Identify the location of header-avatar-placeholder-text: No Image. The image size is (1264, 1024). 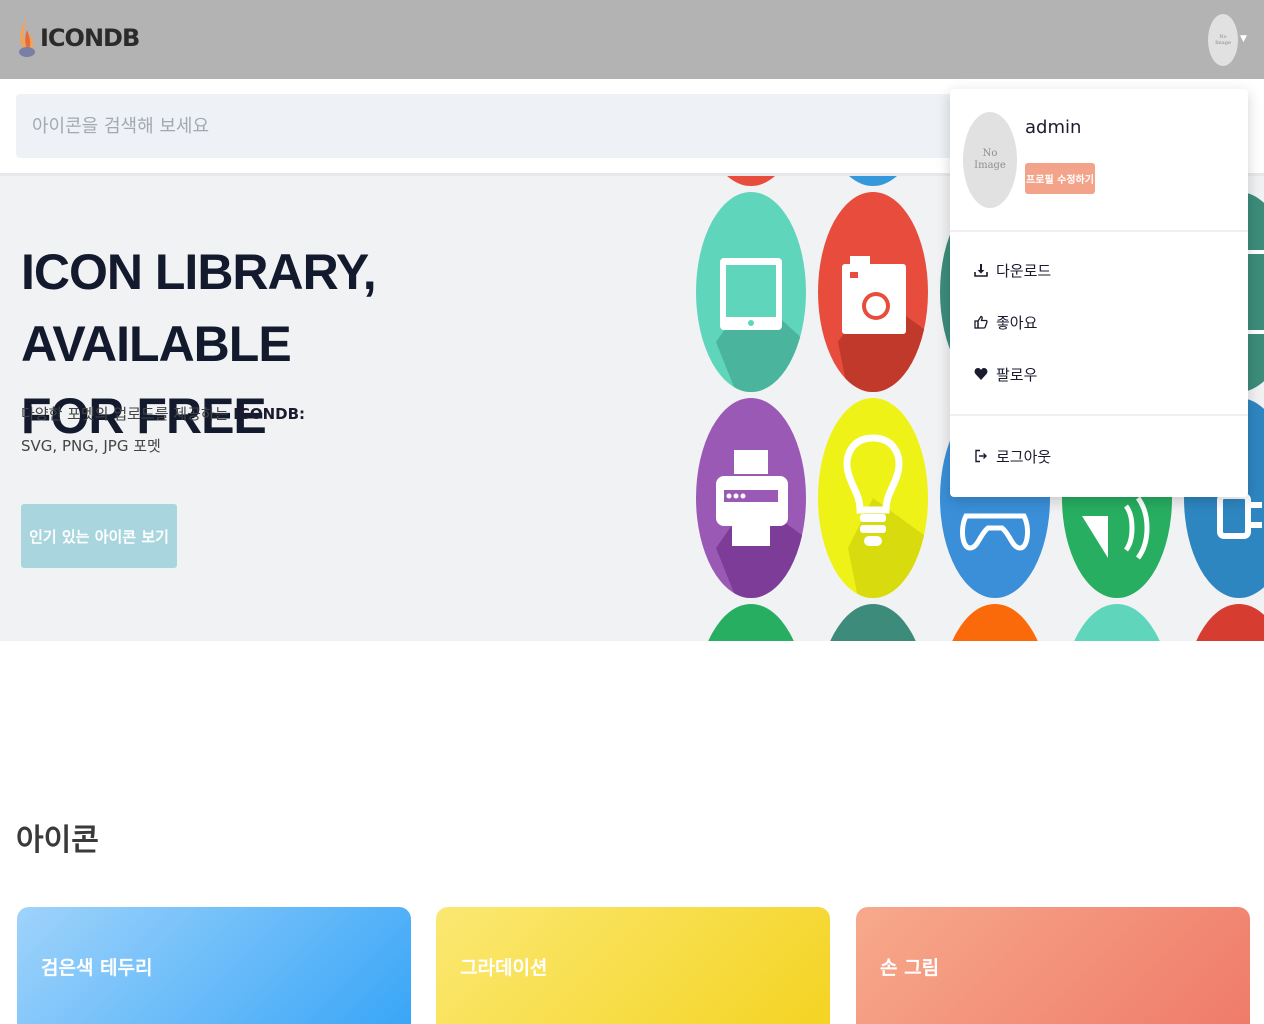
(1223, 40).